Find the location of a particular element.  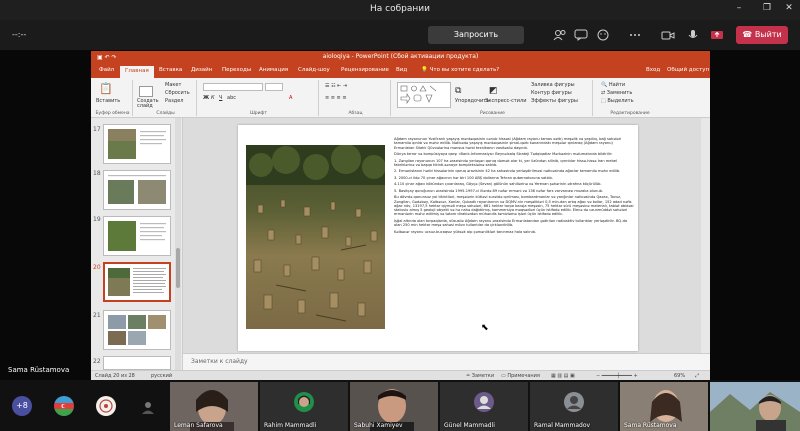

italic-button: К is located at coordinates (213, 98).